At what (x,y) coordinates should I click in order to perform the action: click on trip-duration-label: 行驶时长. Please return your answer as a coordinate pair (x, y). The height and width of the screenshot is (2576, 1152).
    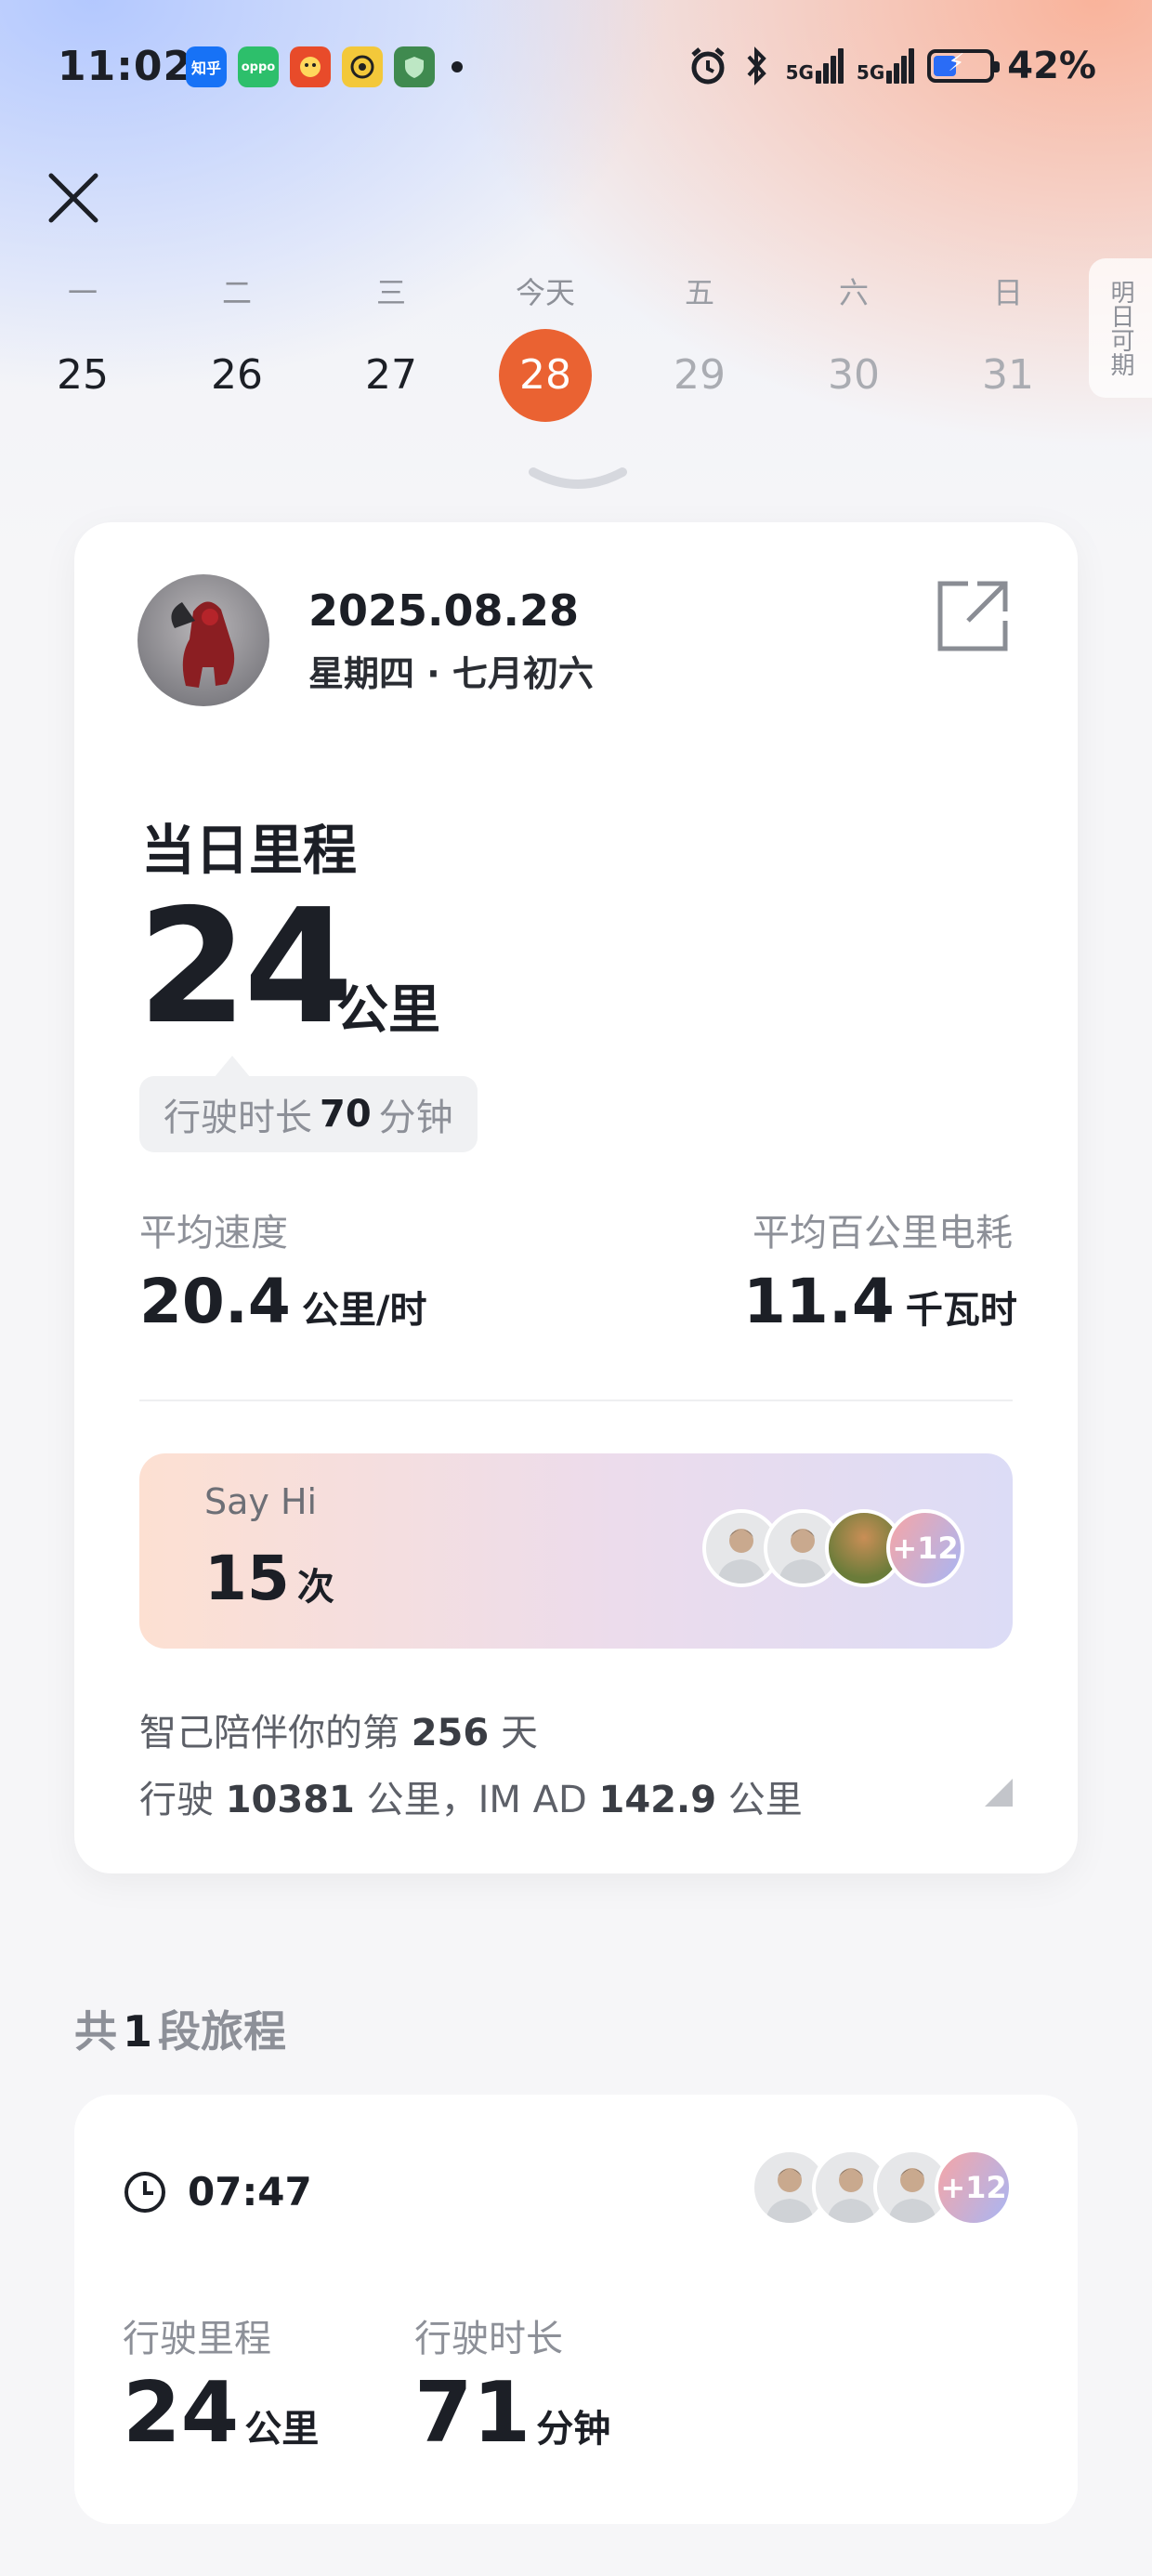
    Looking at the image, I should click on (488, 2339).